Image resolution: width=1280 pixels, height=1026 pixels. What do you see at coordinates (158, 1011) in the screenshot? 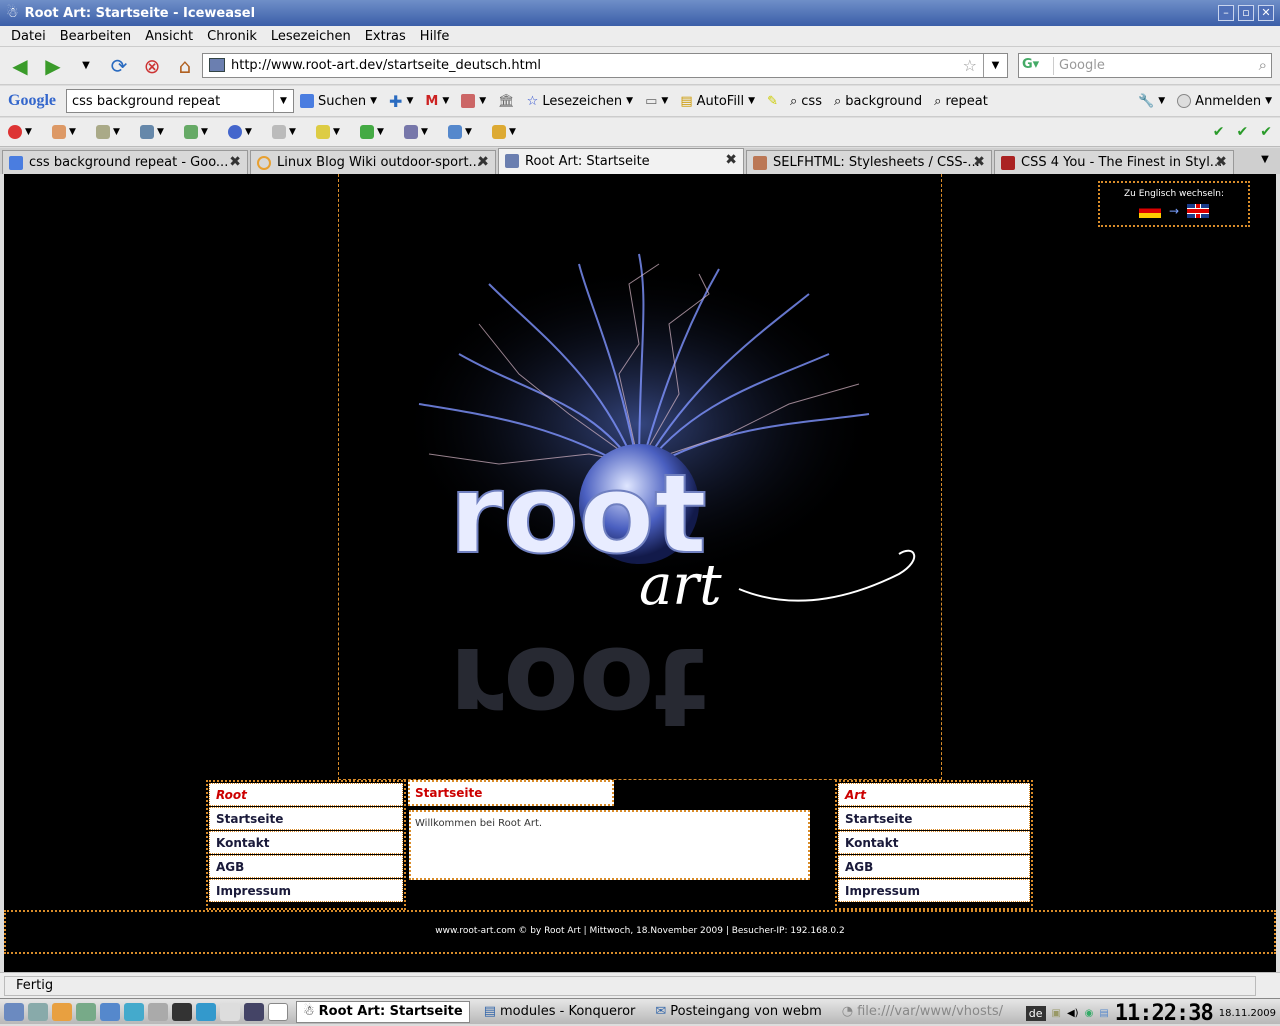
I see `editor-launcher-icon` at bounding box center [158, 1011].